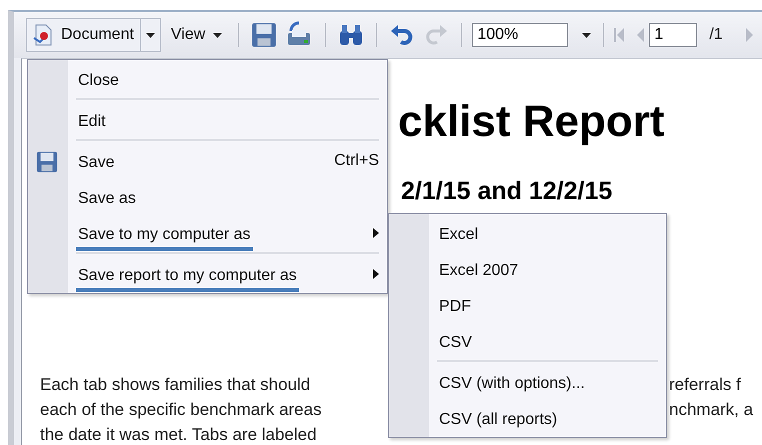 This screenshot has width=762, height=445. What do you see at coordinates (207, 79) in the screenshot?
I see `menu-item: Close` at bounding box center [207, 79].